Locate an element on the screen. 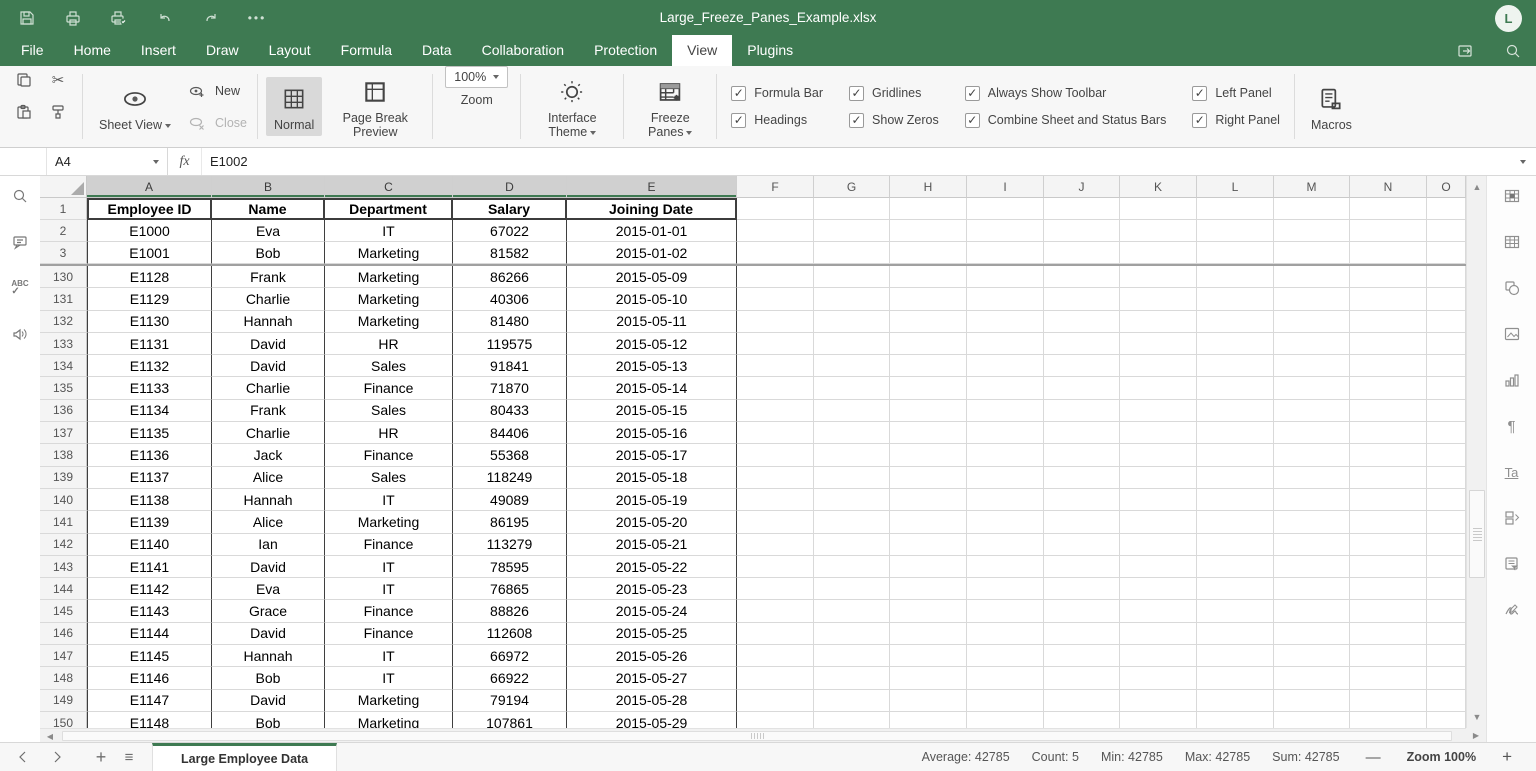 This screenshot has height=771, width=1536. cell-O1 is located at coordinates (1446, 209).